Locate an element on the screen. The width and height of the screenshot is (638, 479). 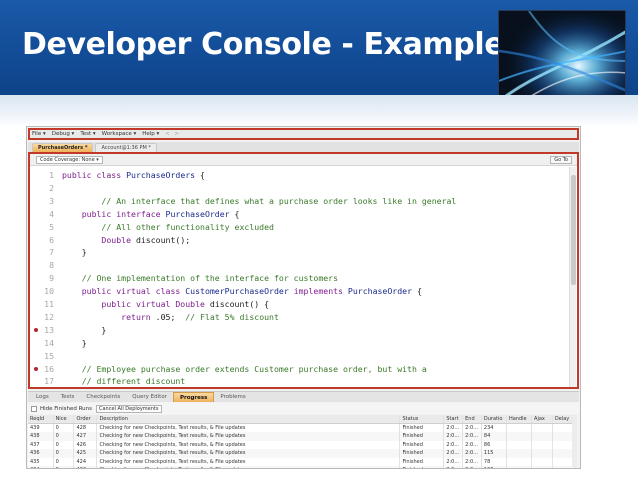
table-cell: 84 is located at coordinates (494, 436).